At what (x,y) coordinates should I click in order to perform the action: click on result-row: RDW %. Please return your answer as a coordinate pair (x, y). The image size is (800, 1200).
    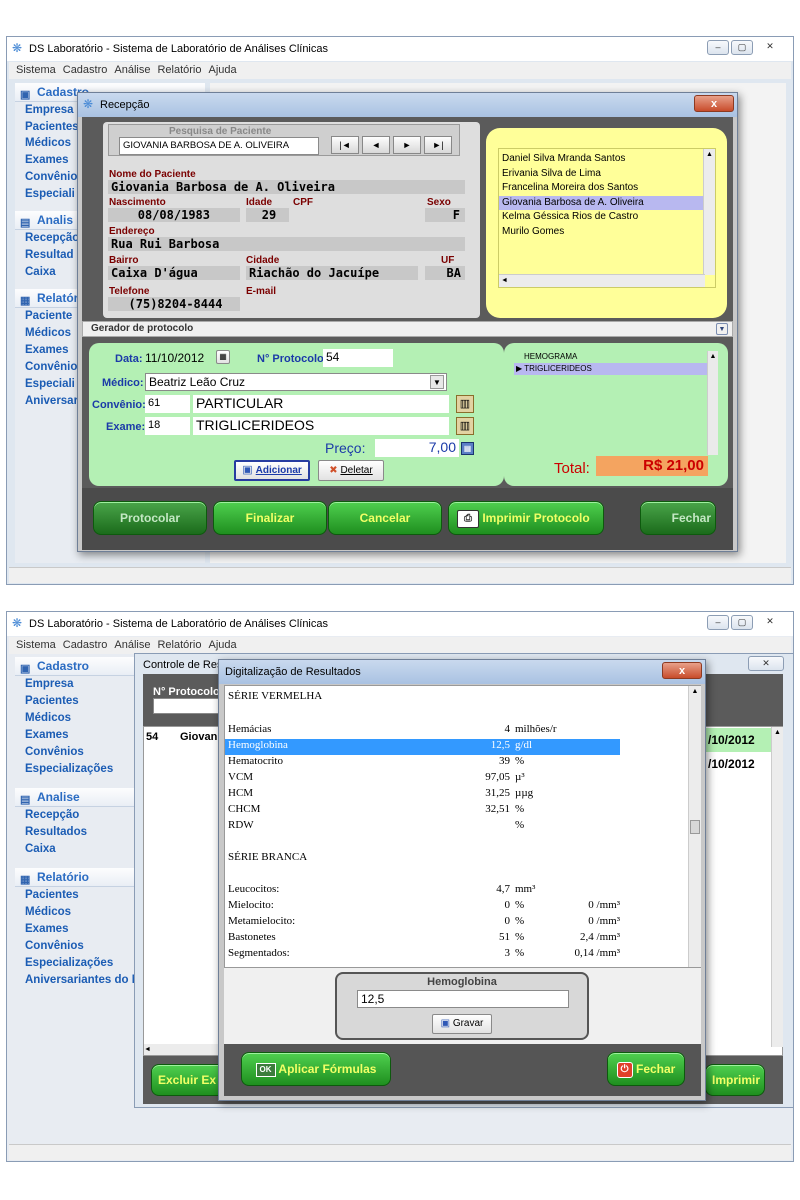
    Looking at the image, I should click on (462, 827).